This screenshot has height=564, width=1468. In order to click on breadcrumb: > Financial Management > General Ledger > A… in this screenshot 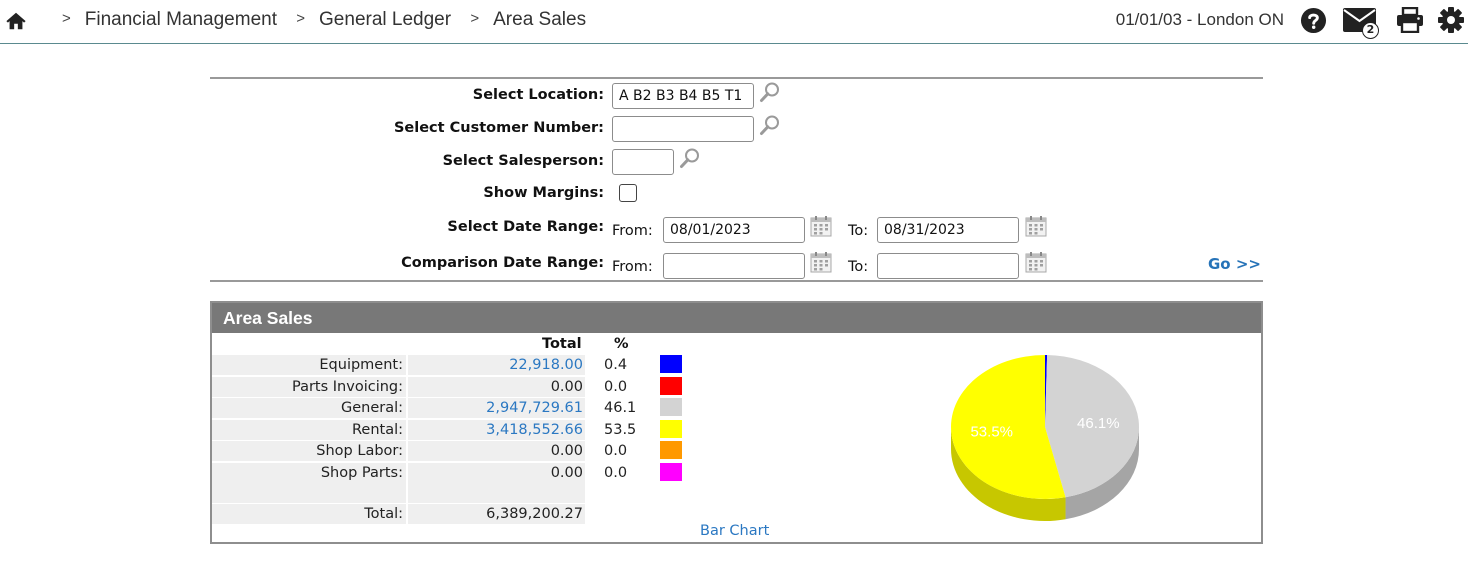, I will do `click(331, 20)`.